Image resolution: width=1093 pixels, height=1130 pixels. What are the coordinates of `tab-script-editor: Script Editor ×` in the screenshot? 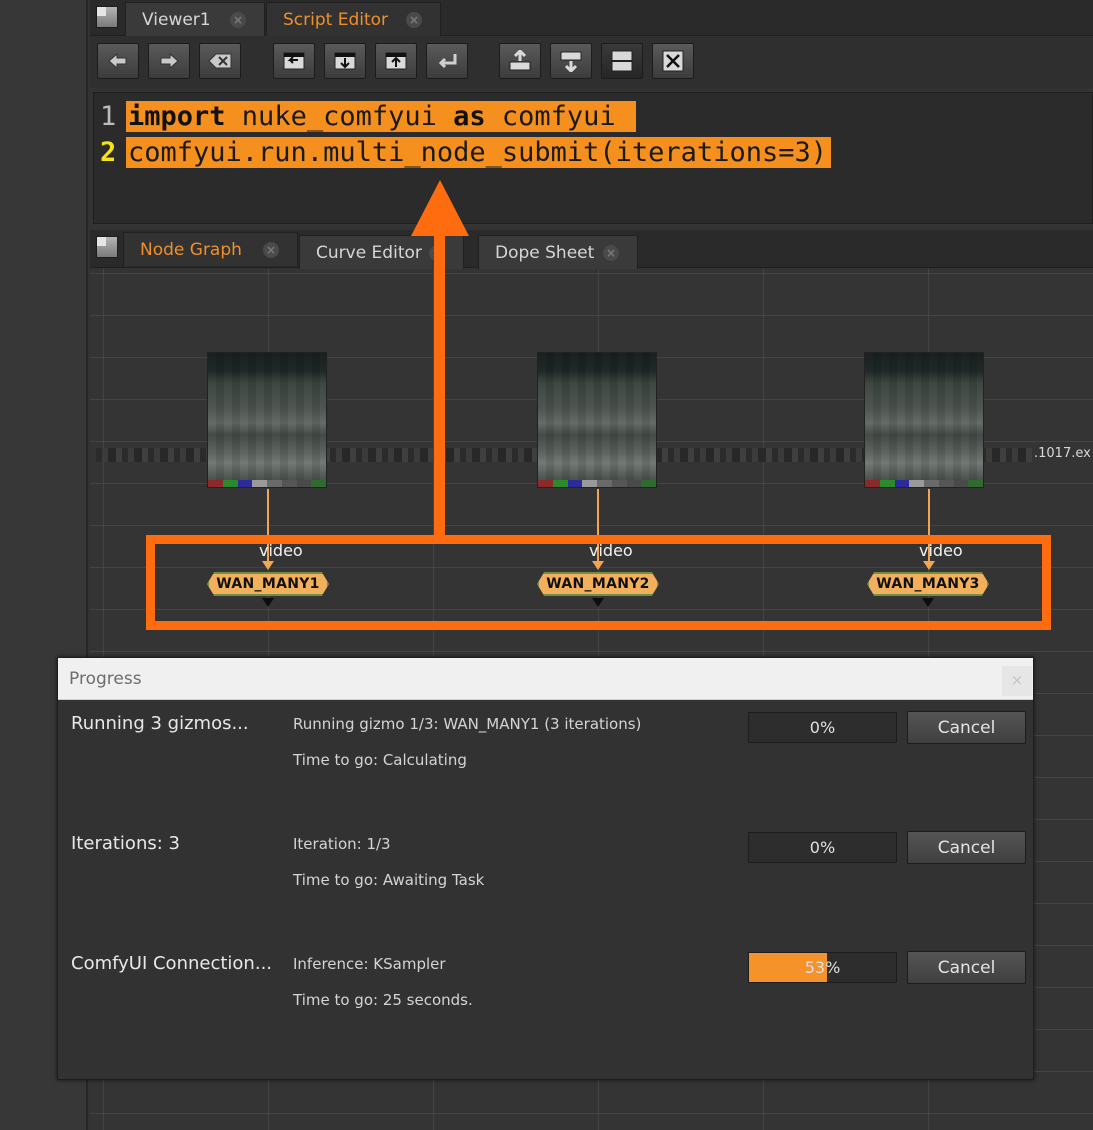 It's located at (353, 19).